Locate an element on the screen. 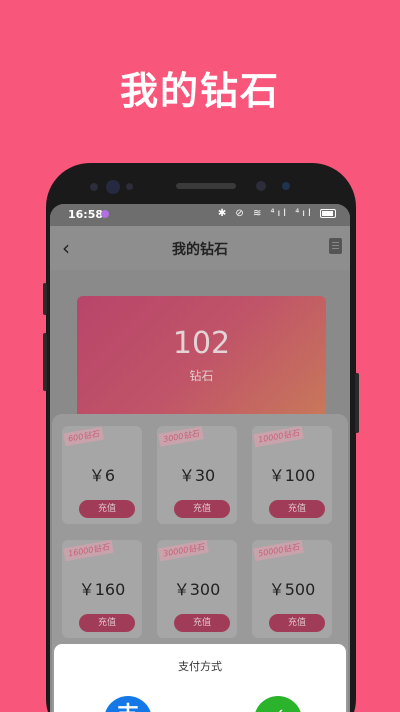 This screenshot has height=712, width=400. package-diamond-tag: 10000钻石 is located at coordinates (279, 437).